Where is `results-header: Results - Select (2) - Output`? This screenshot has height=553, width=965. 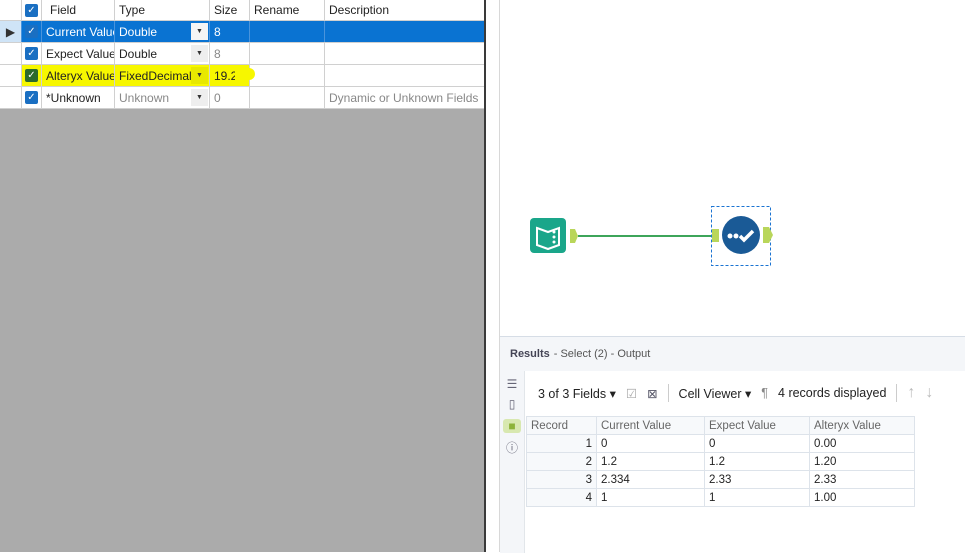
results-header: Results - Select (2) - Output is located at coordinates (732, 354).